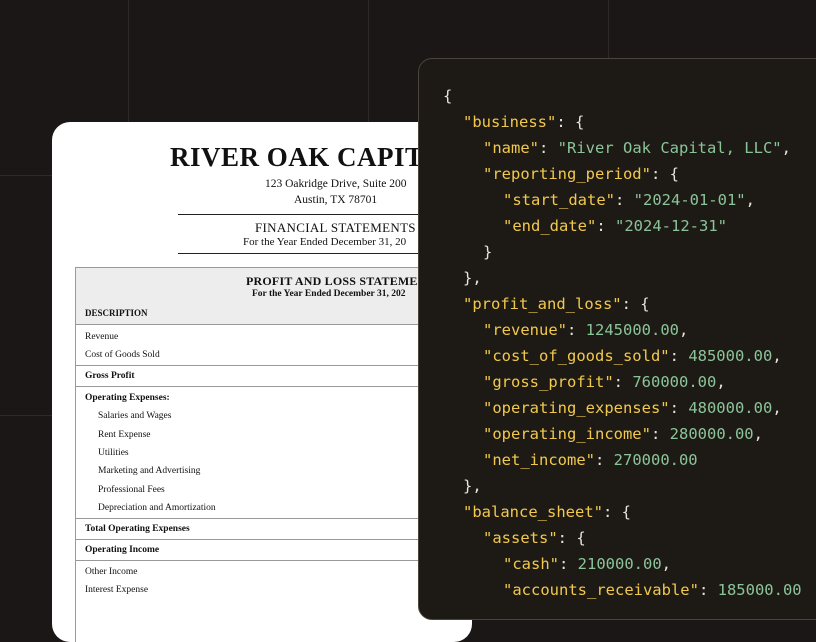  I want to click on code-line: "assets": {, so click(534, 538).